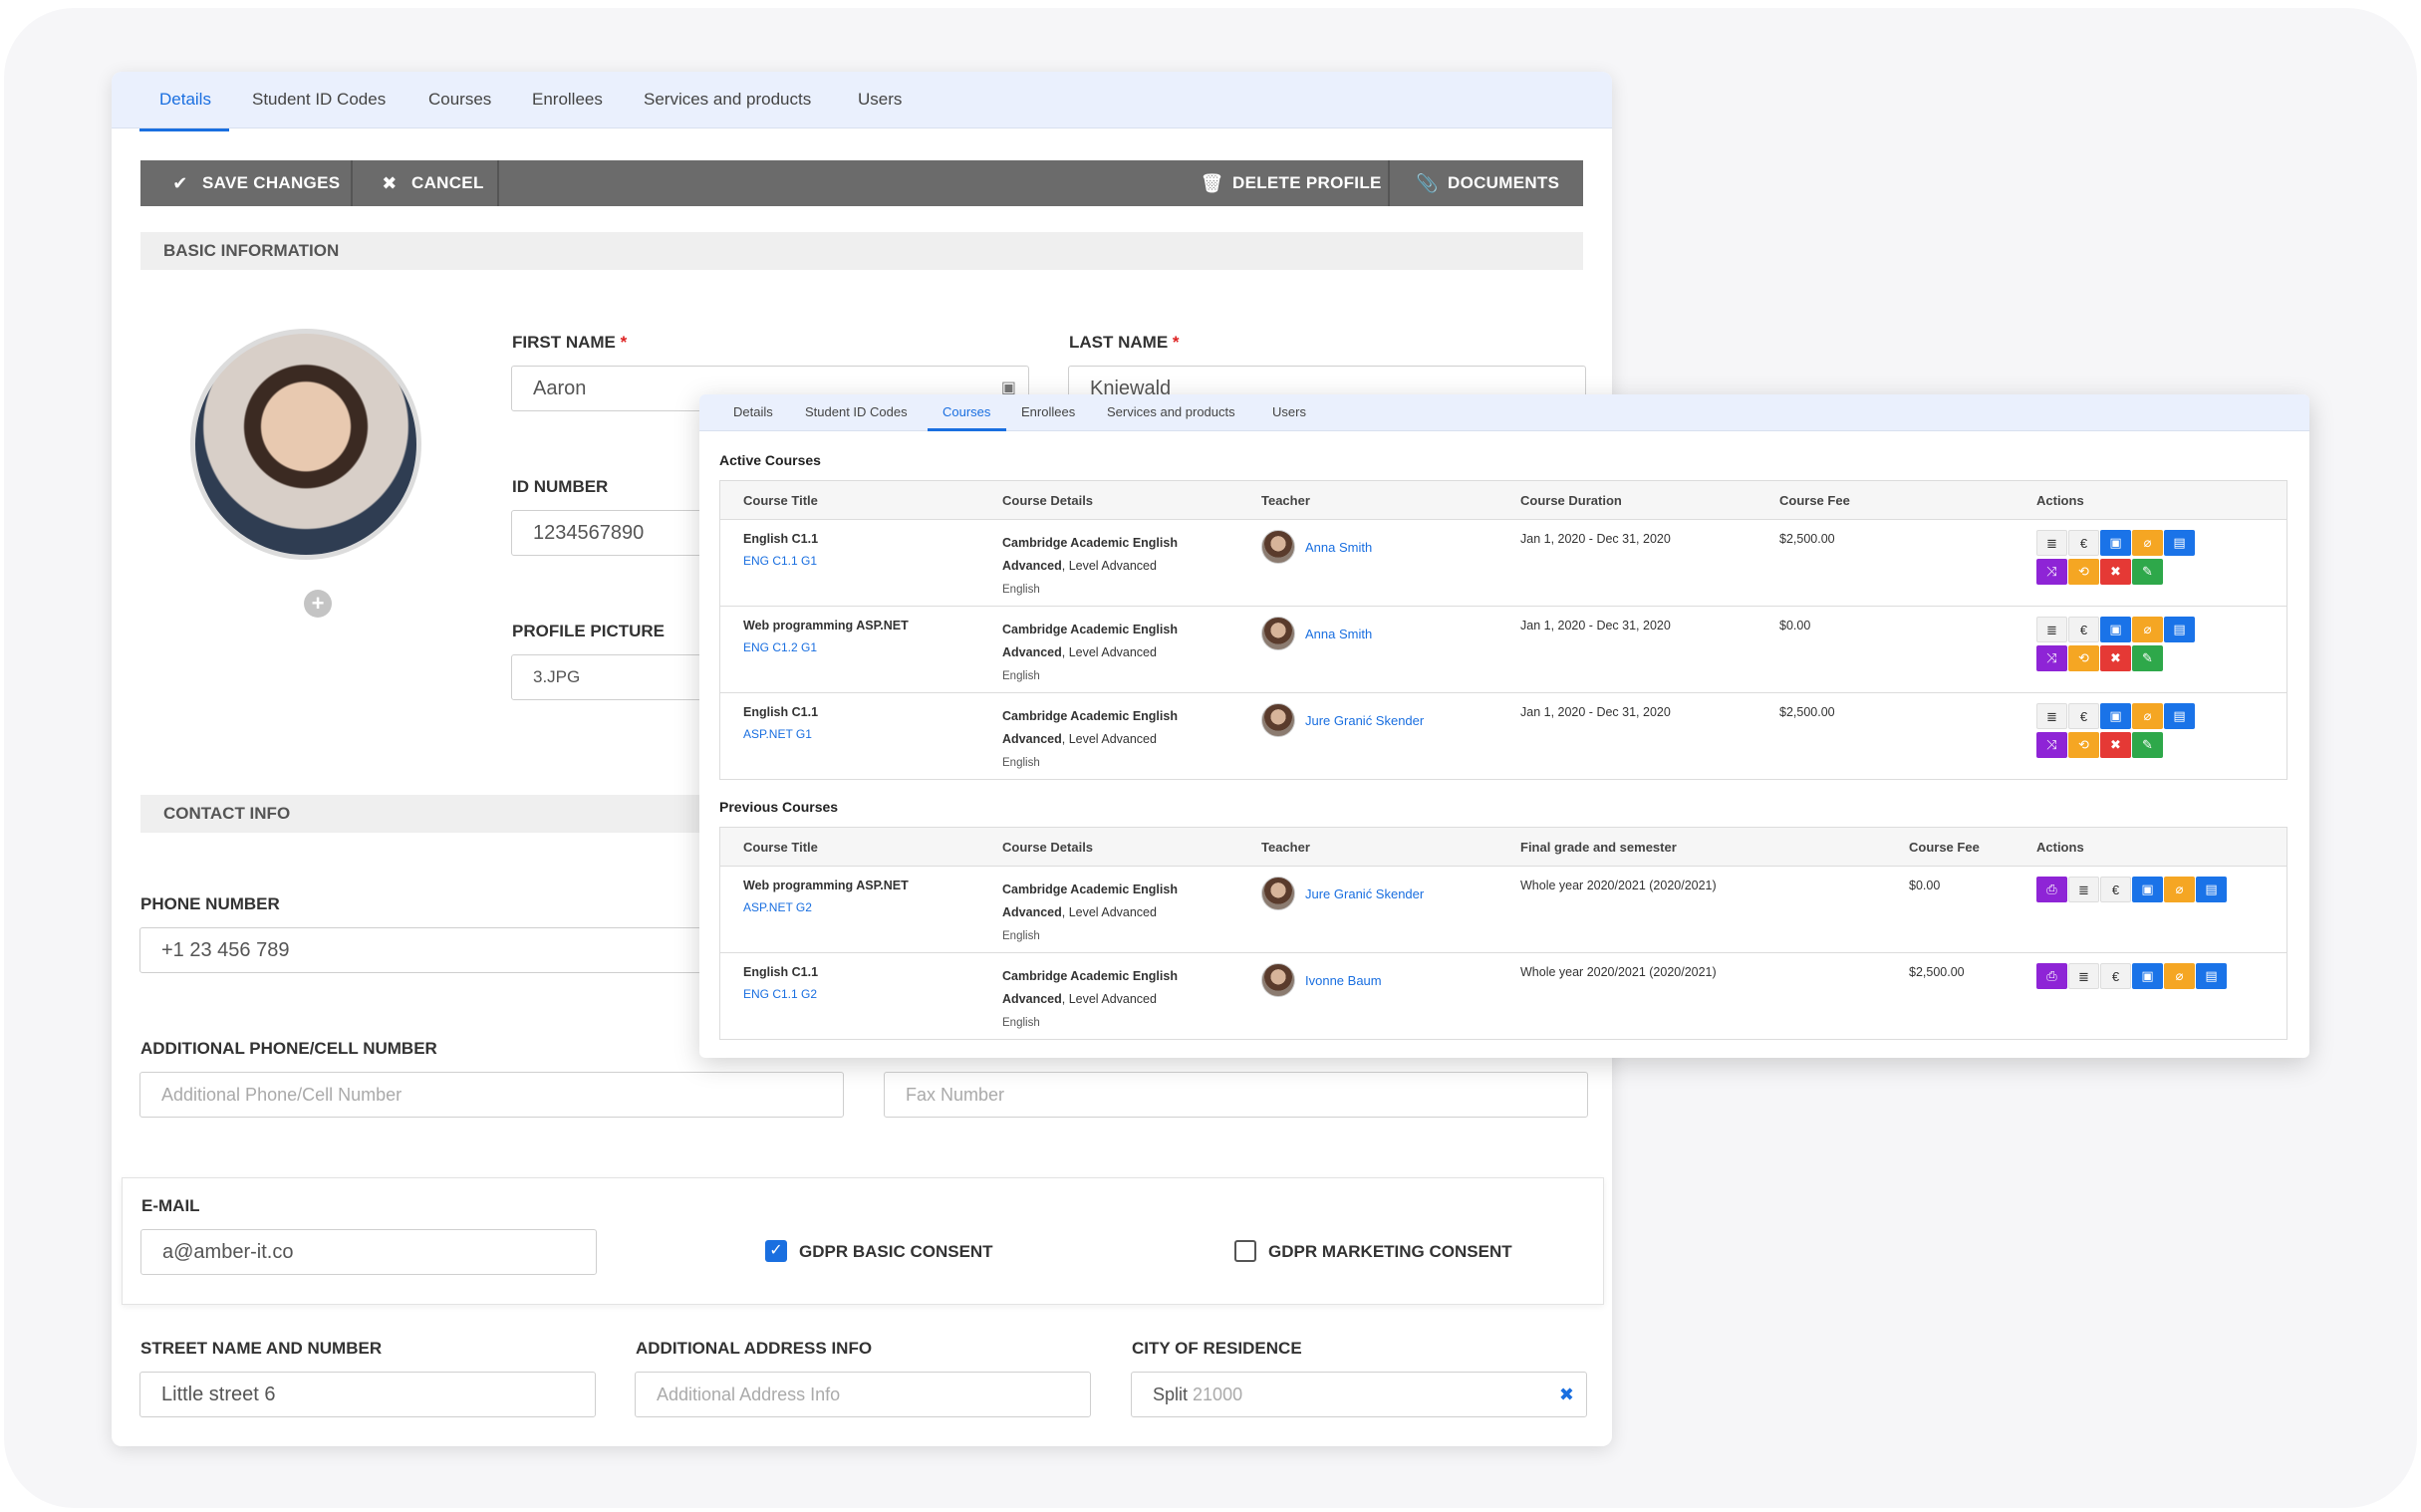 The width and height of the screenshot is (2421, 1512). Describe the element at coordinates (1321, 980) in the screenshot. I see `teacher-link: Ivonne Baum` at that location.